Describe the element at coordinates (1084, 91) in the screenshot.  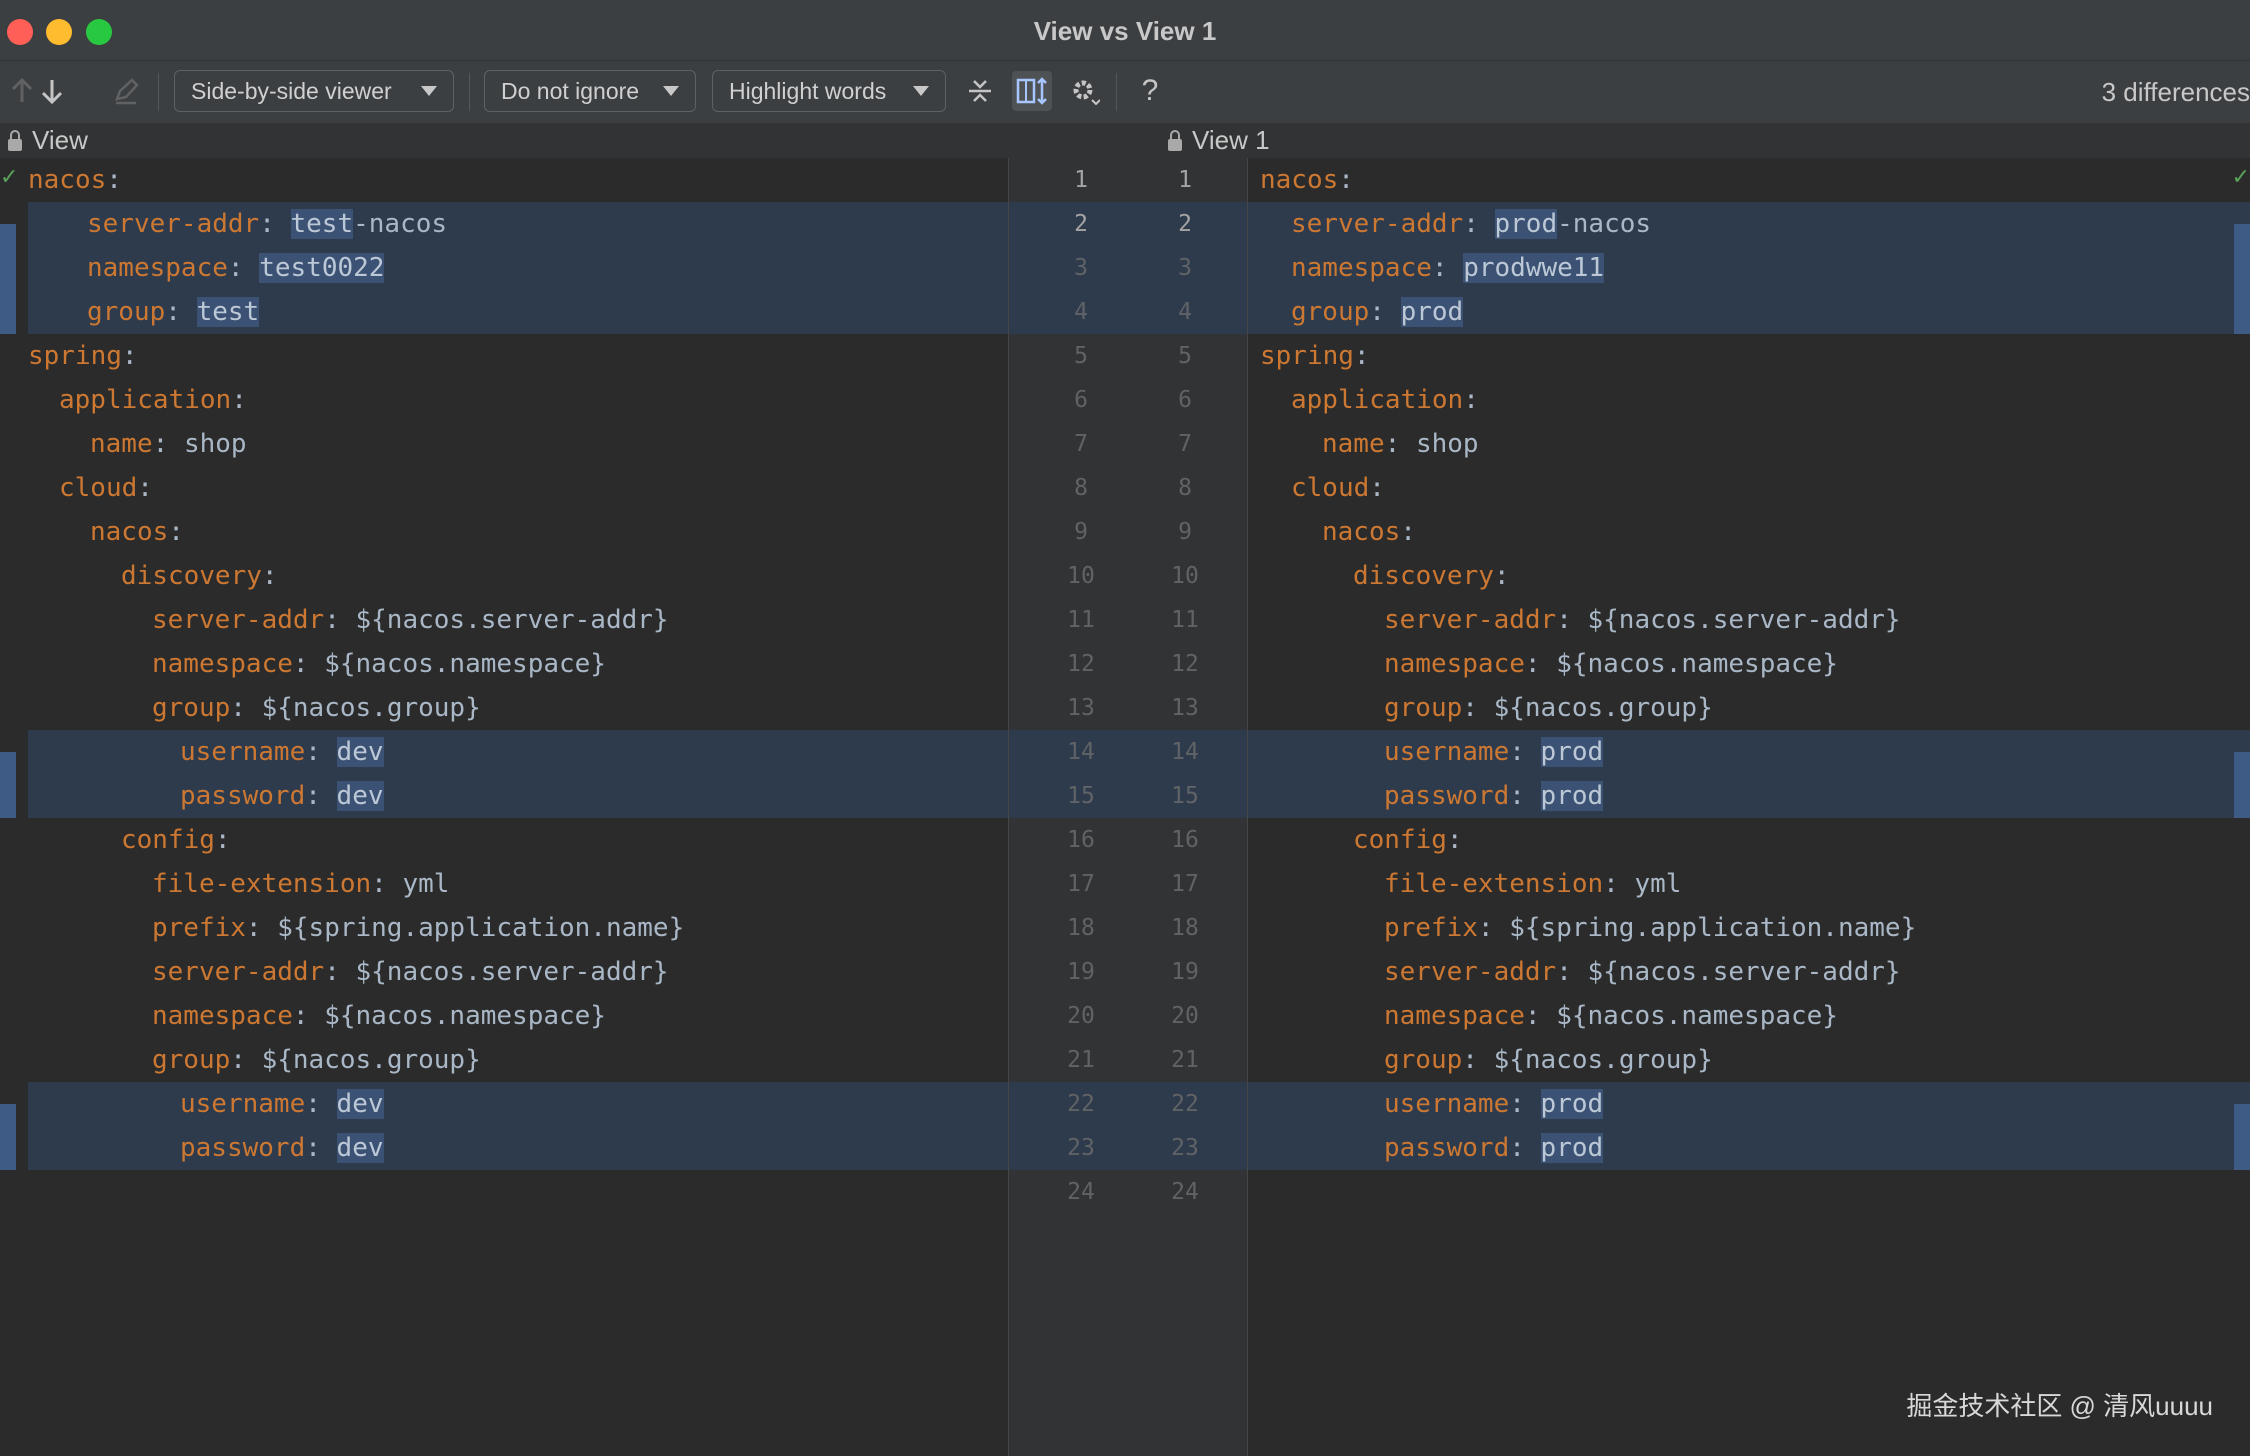
I see `settings-gear-icon` at that location.